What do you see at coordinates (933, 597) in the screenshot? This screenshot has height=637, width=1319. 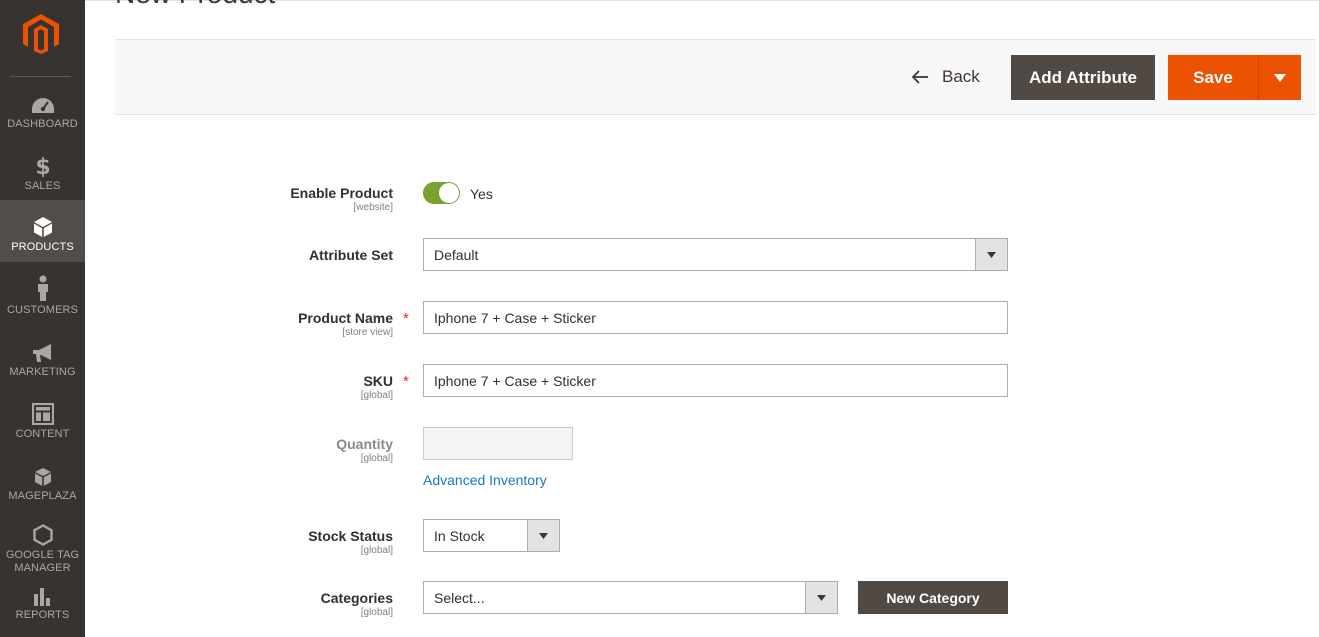 I see `new-category-button: New Category` at bounding box center [933, 597].